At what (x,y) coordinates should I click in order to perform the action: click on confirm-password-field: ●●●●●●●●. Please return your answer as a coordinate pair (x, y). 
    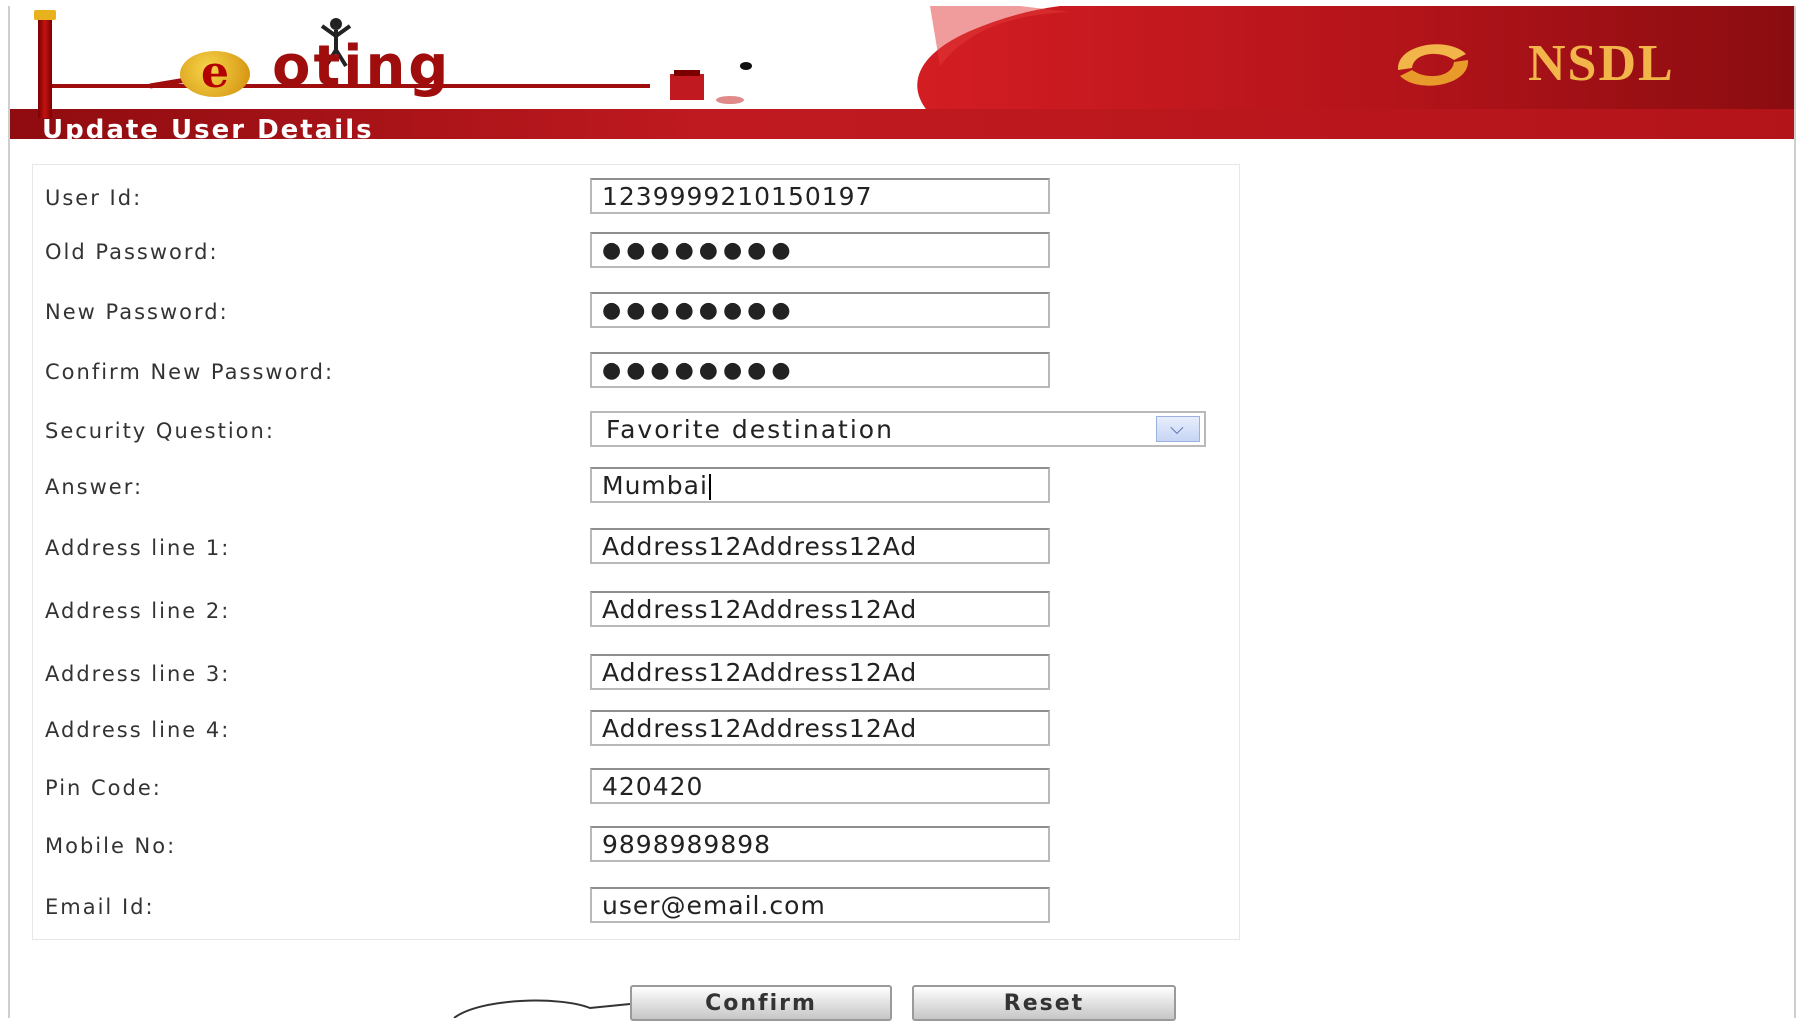
    Looking at the image, I should click on (820, 370).